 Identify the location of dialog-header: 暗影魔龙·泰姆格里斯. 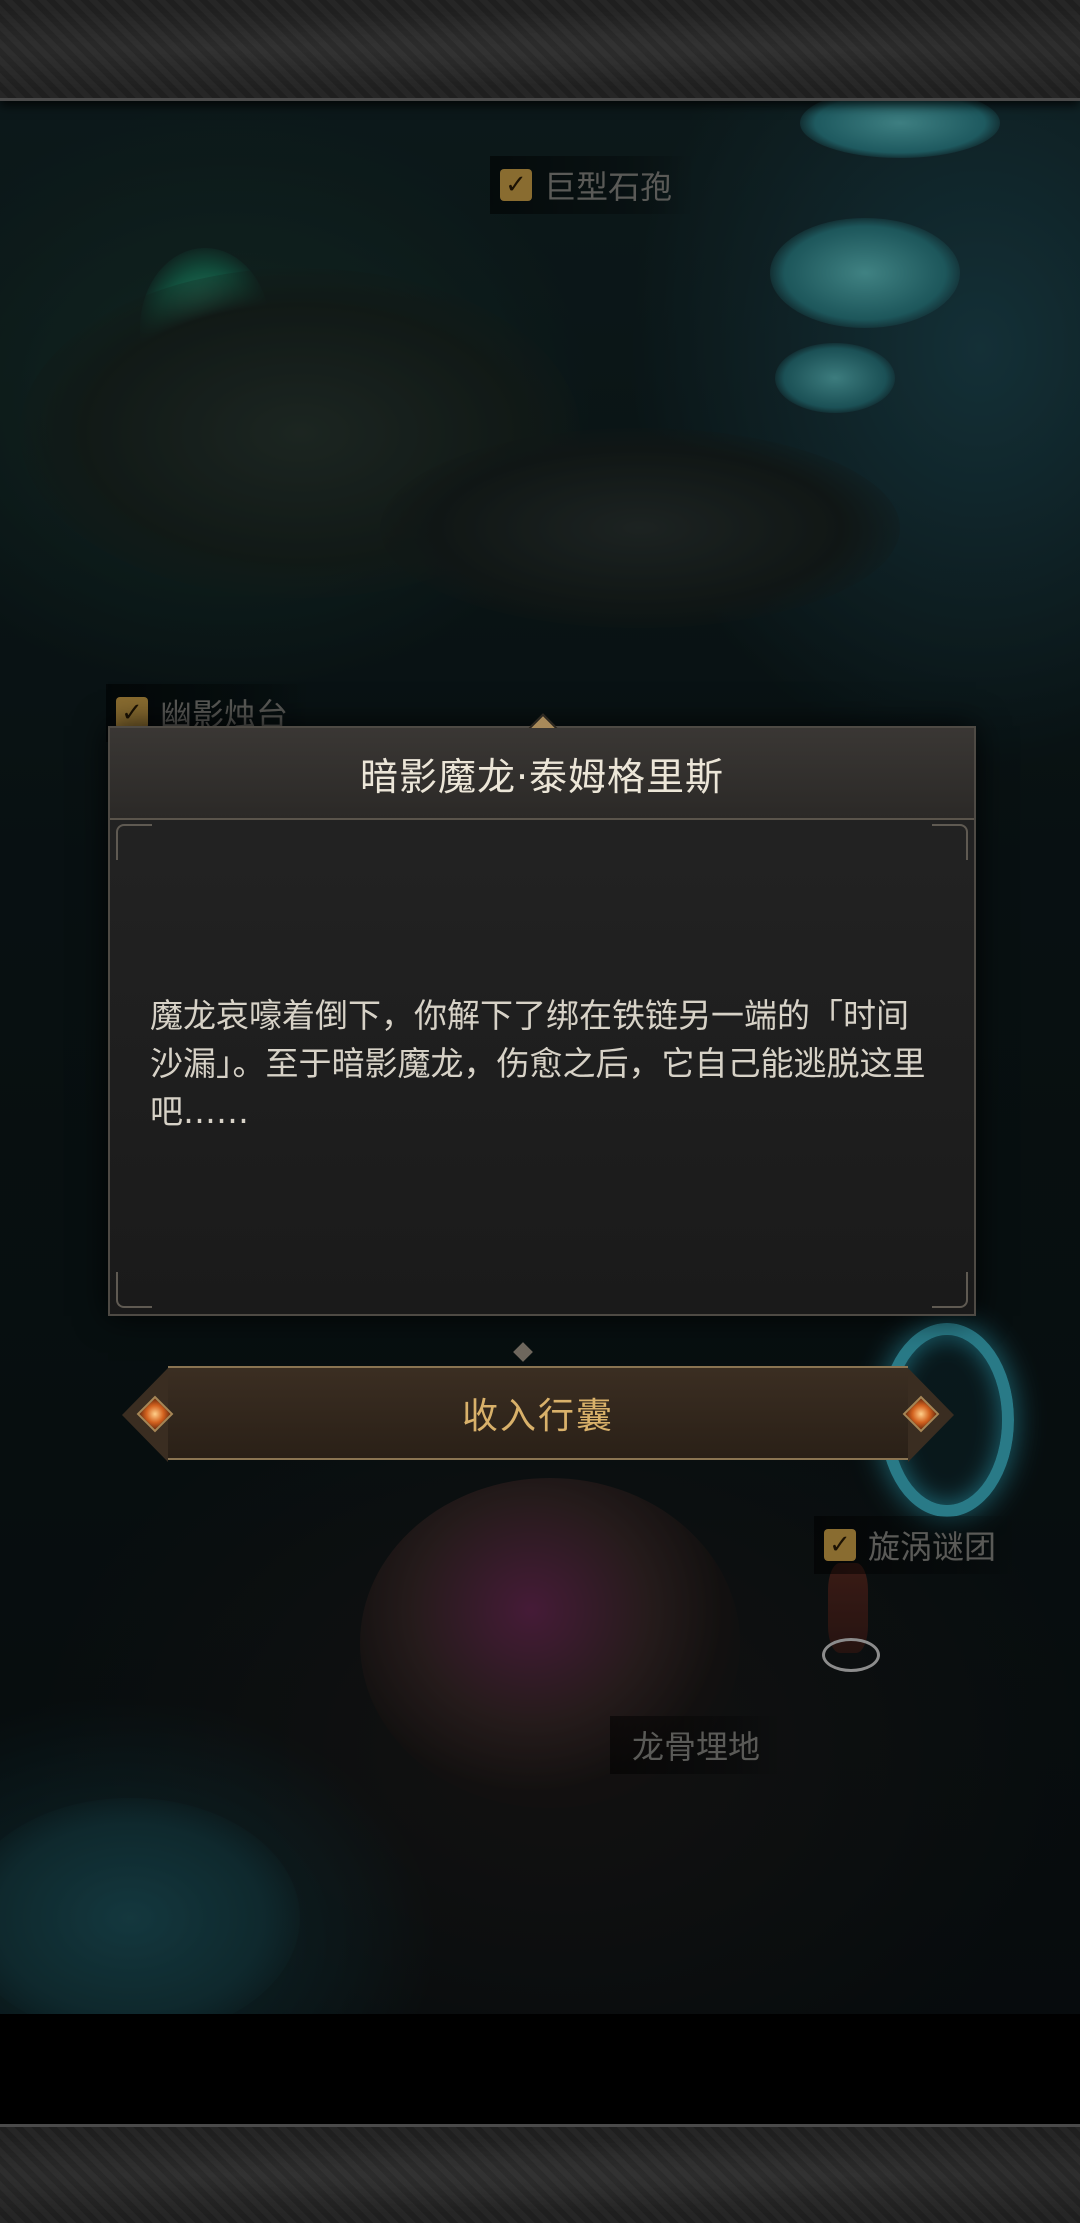
(542, 774).